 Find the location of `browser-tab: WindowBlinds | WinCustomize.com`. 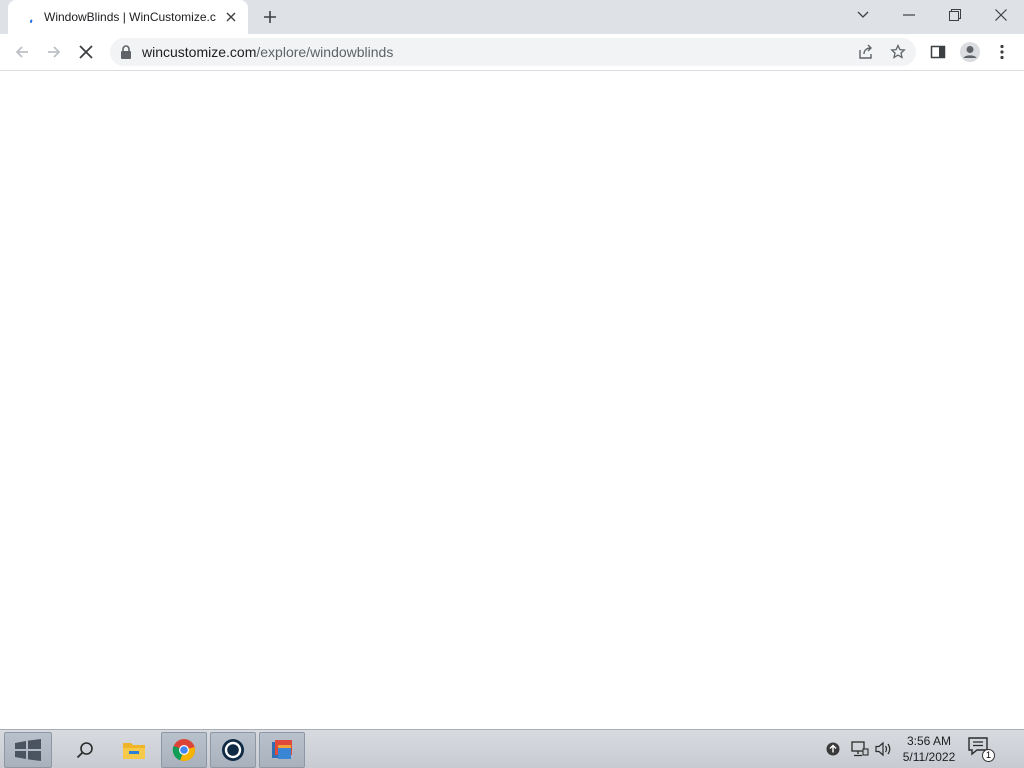

browser-tab: WindowBlinds | WinCustomize.com is located at coordinates (128, 17).